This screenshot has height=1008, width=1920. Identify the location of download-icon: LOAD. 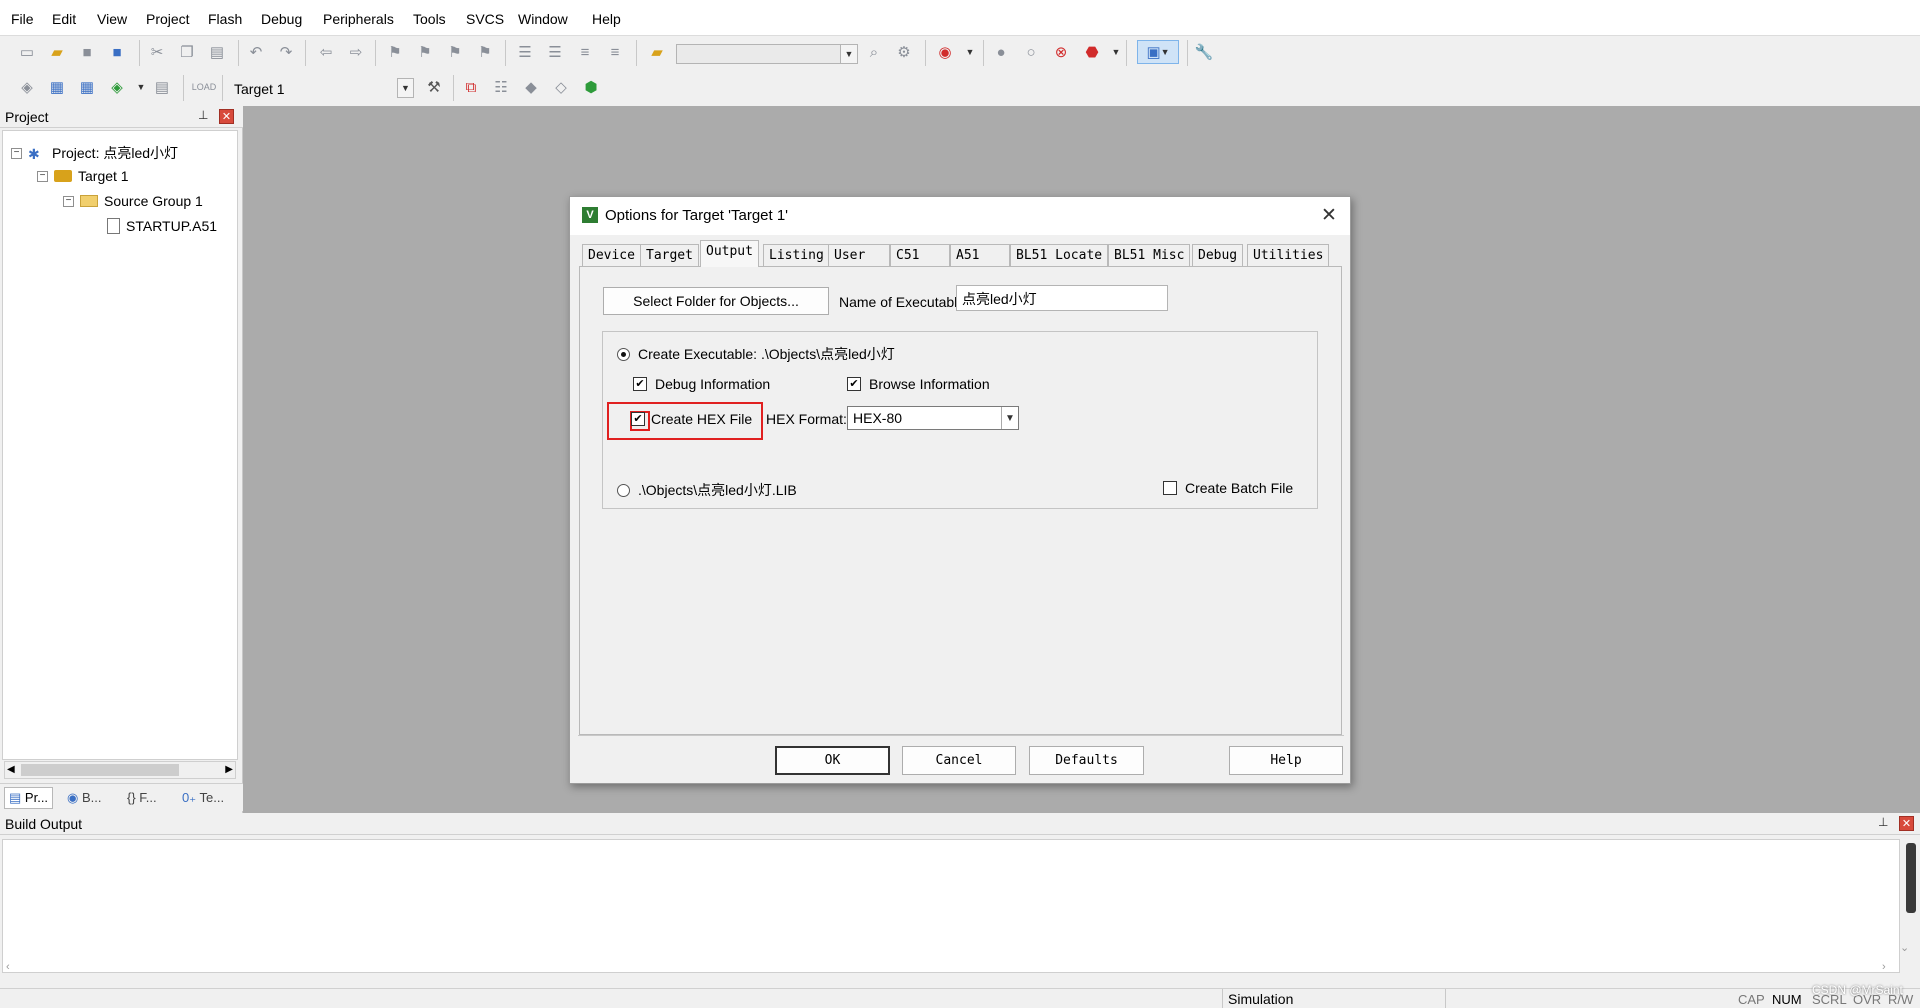
(204, 87).